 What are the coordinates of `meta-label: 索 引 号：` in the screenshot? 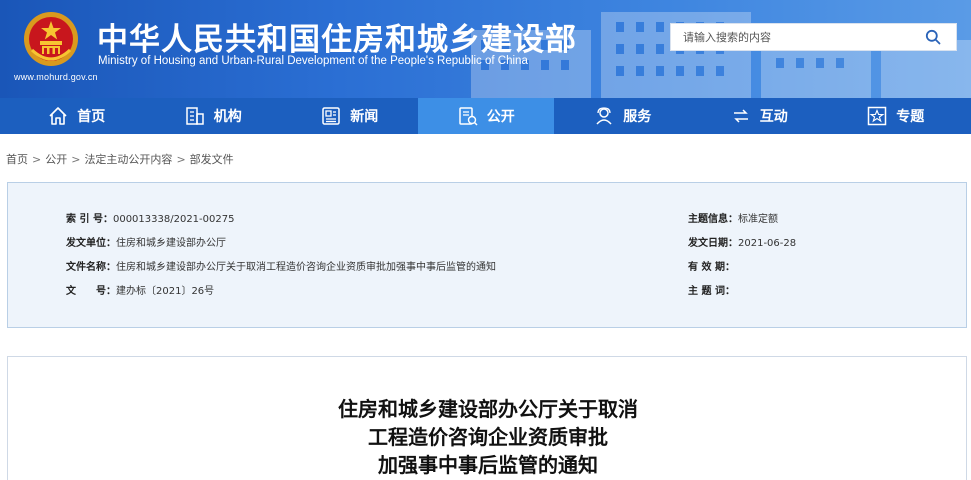 It's located at (89, 219).